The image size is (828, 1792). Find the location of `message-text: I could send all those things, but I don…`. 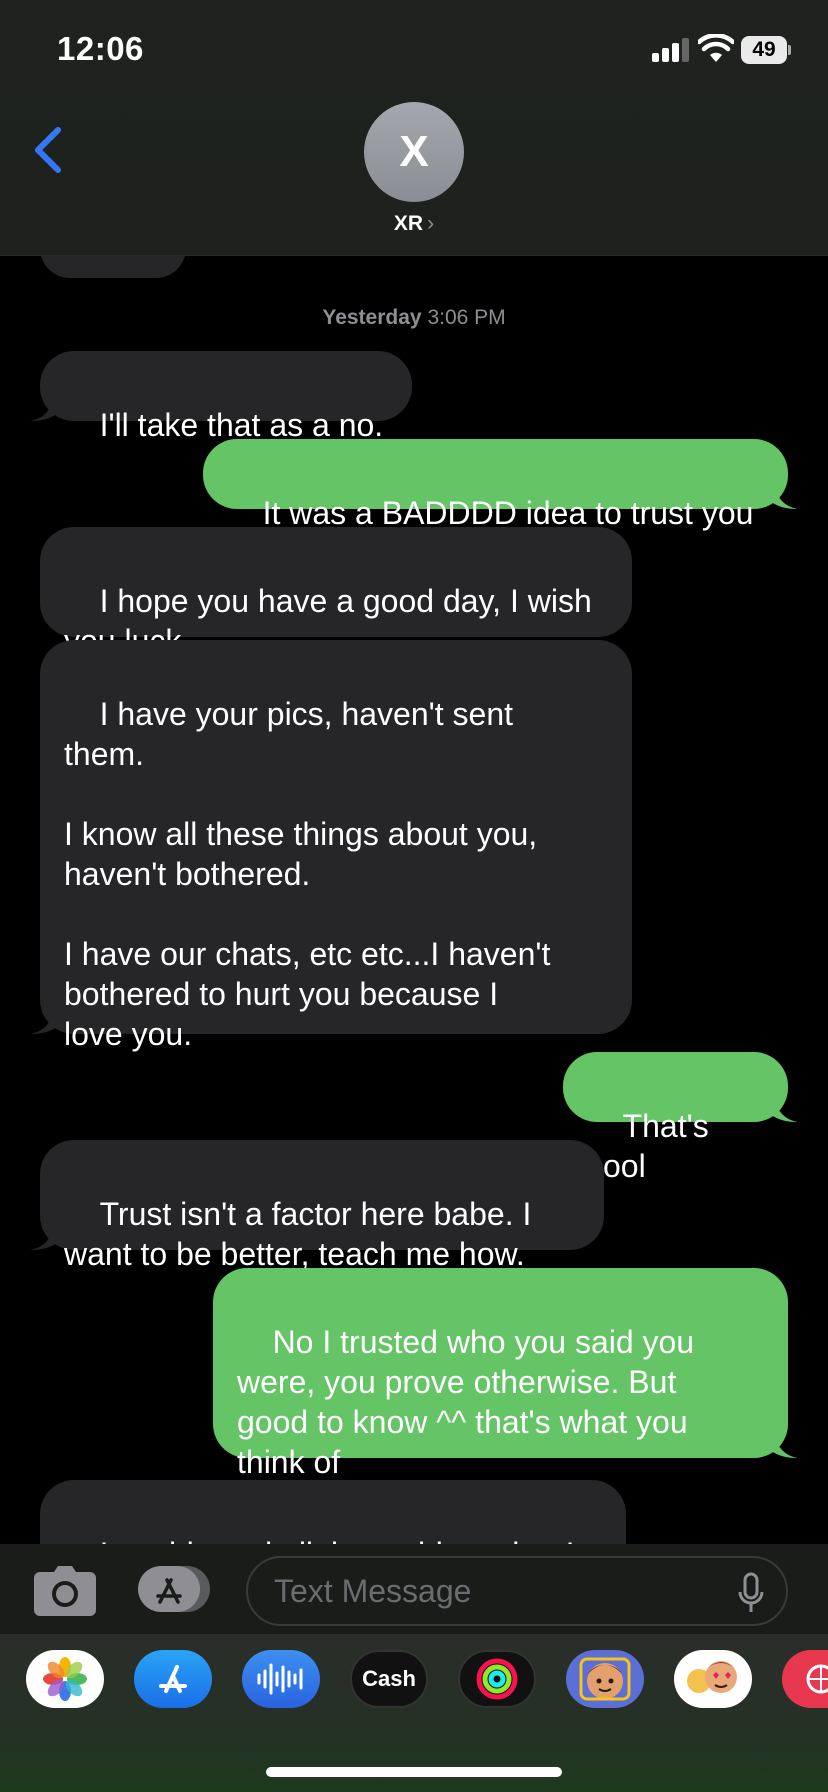

message-text: I could send all those things, but I don… is located at coordinates (319, 1540).